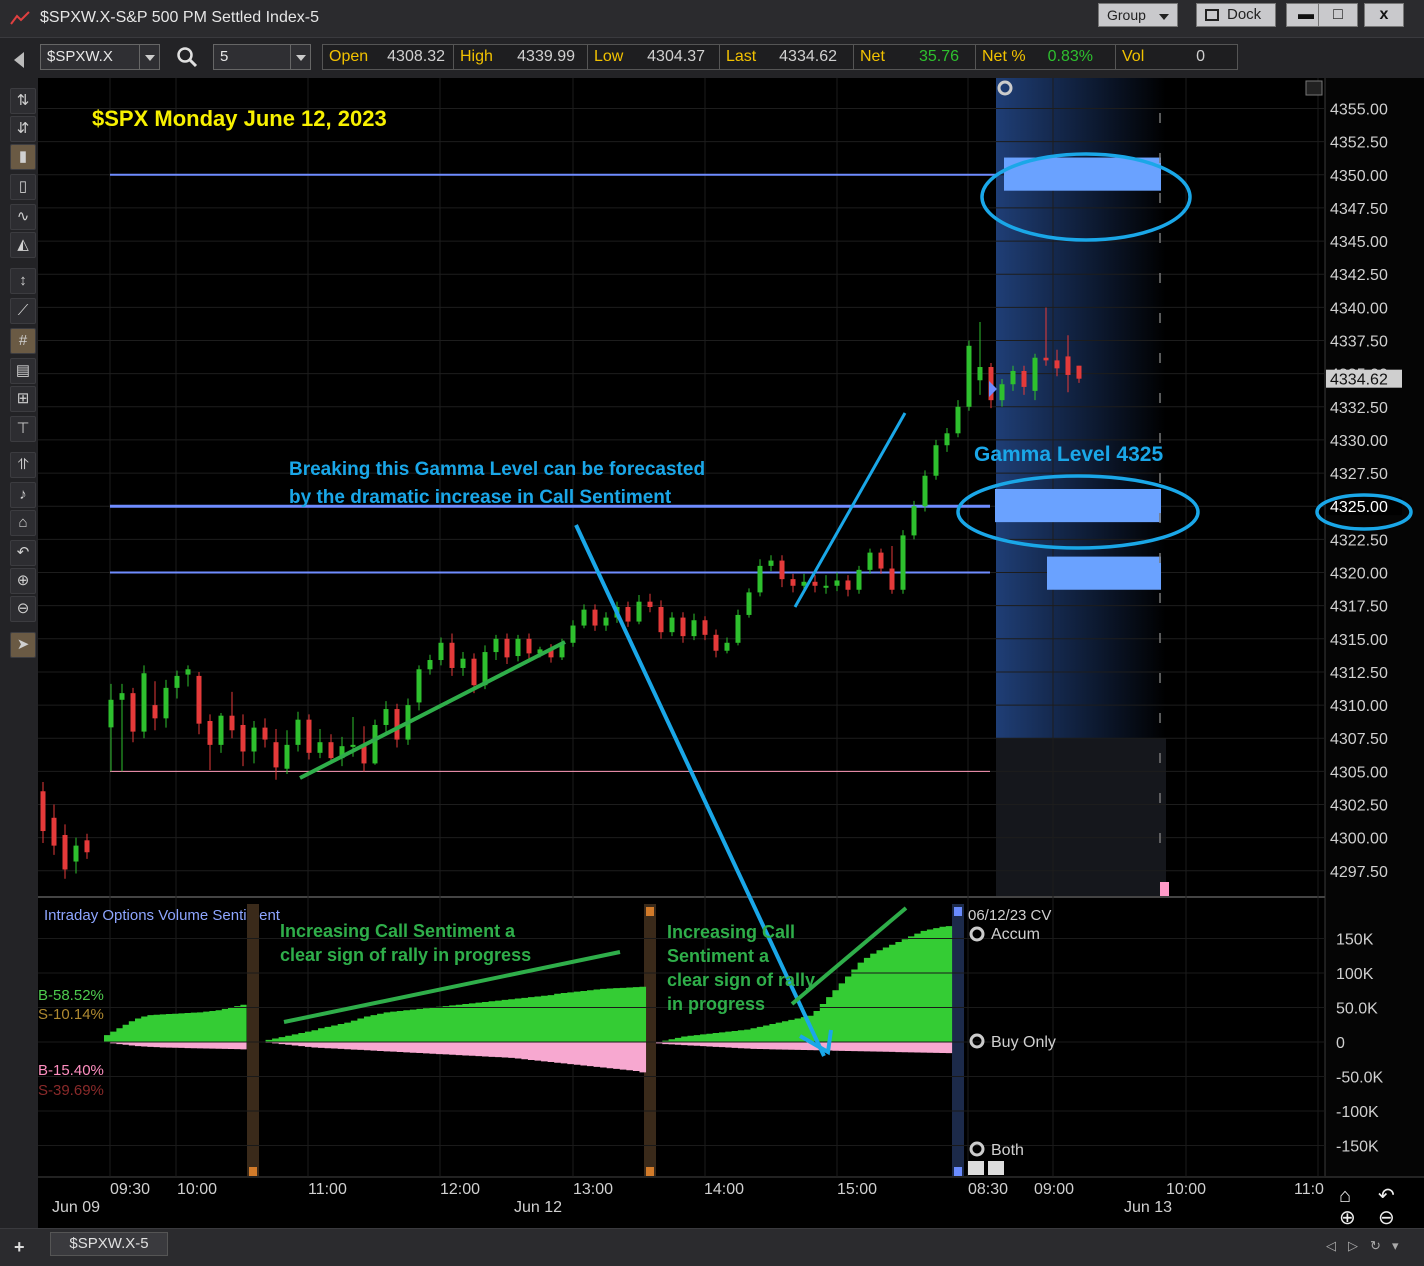 This screenshot has height=1266, width=1424. I want to click on group-label: Group, so click(1126, 15).